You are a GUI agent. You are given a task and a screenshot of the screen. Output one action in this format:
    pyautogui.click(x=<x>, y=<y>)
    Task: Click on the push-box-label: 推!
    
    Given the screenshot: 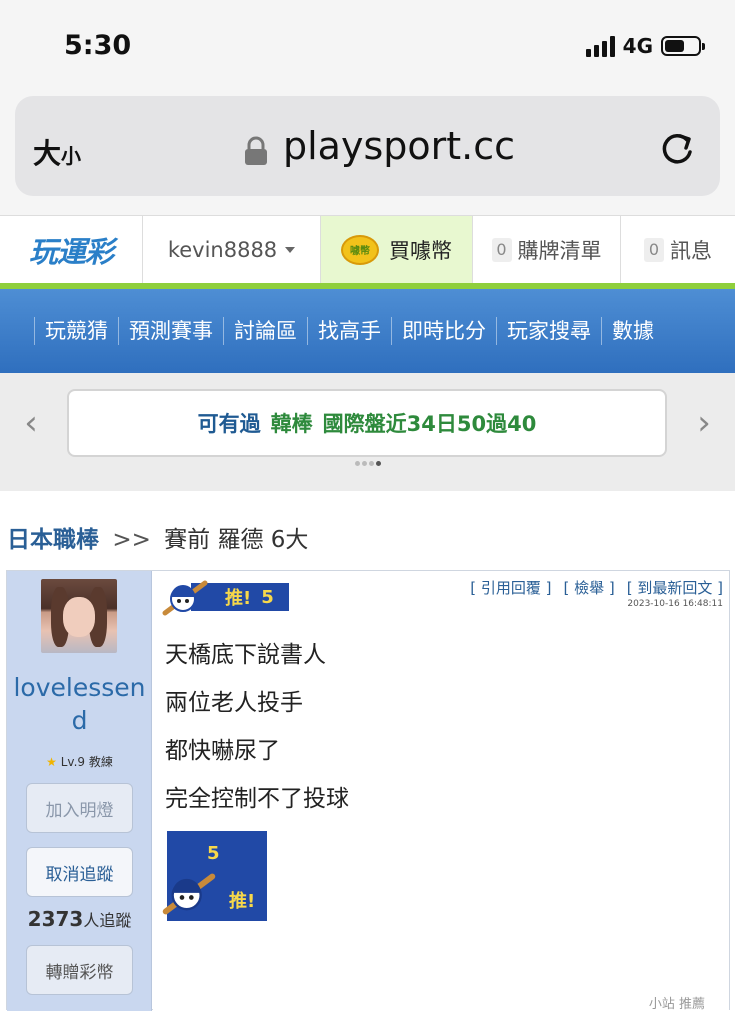 What is the action you would take?
    pyautogui.click(x=242, y=901)
    